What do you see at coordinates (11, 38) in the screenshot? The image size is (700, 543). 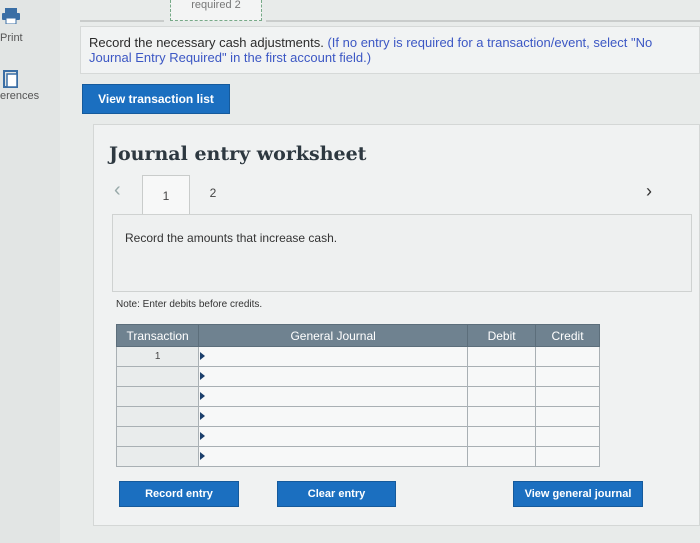 I see `print-label: Print` at bounding box center [11, 38].